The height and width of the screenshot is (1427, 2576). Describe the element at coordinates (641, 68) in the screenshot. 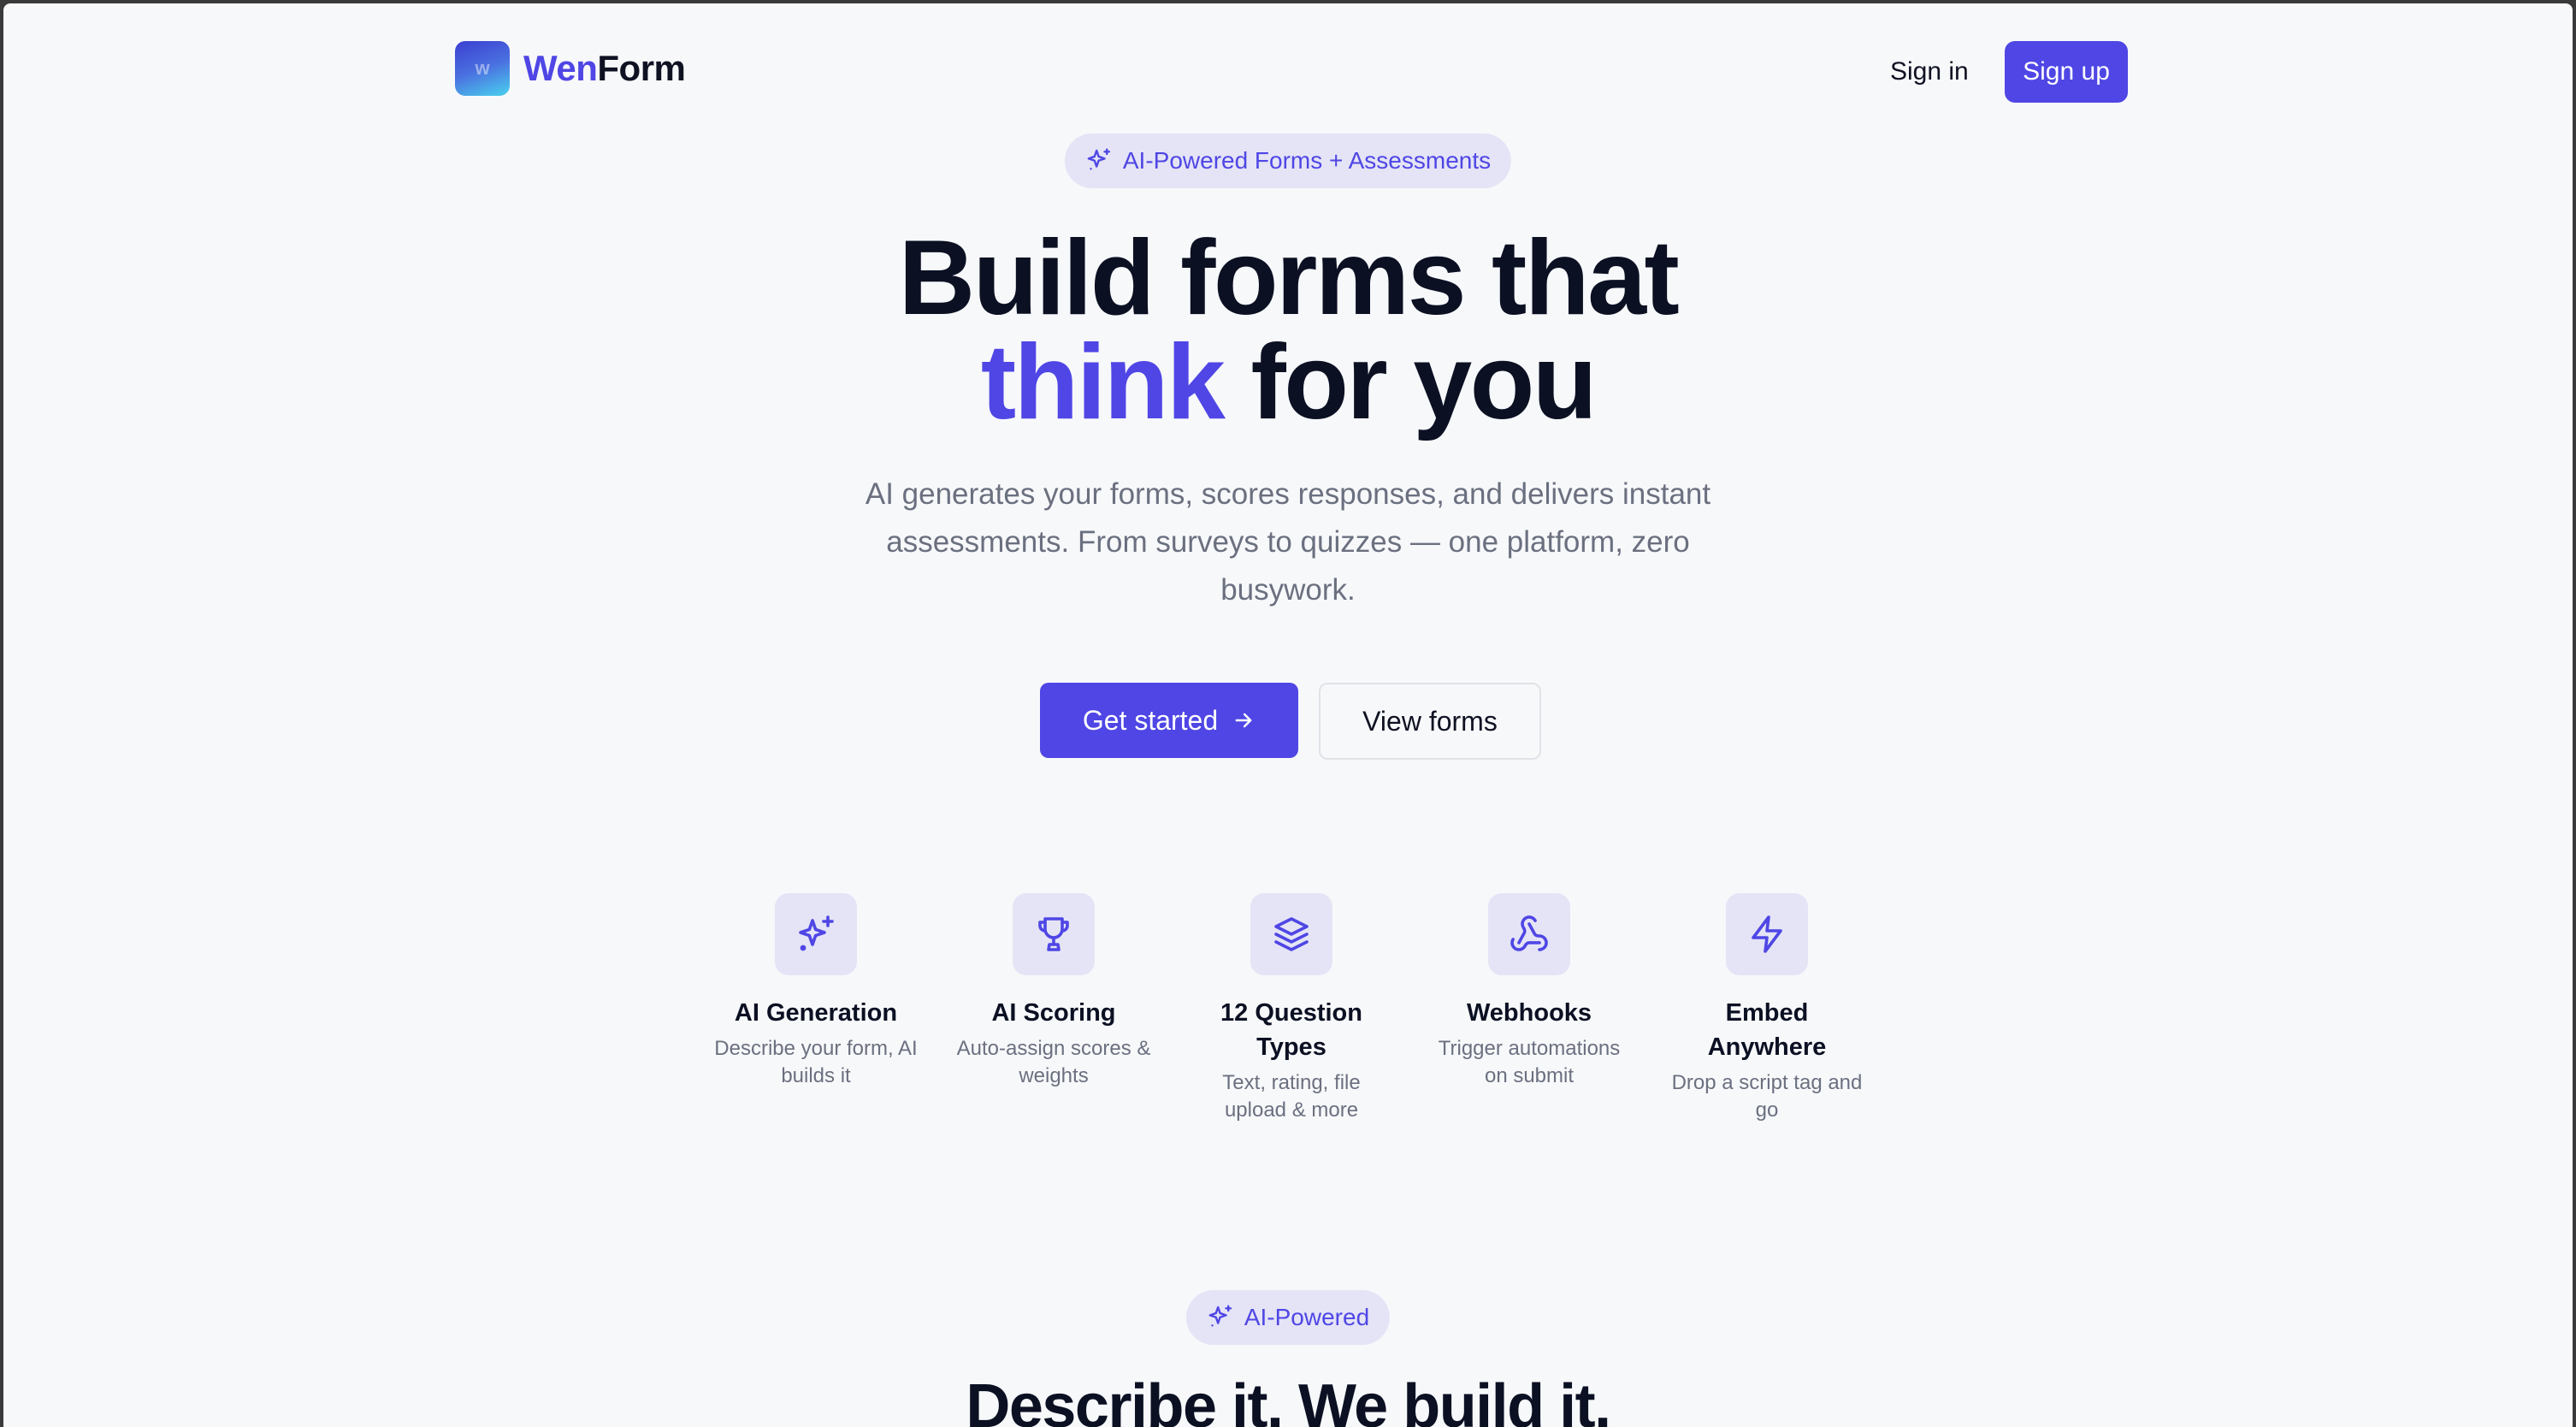

I see `logo-wordmark-rest: Form` at that location.